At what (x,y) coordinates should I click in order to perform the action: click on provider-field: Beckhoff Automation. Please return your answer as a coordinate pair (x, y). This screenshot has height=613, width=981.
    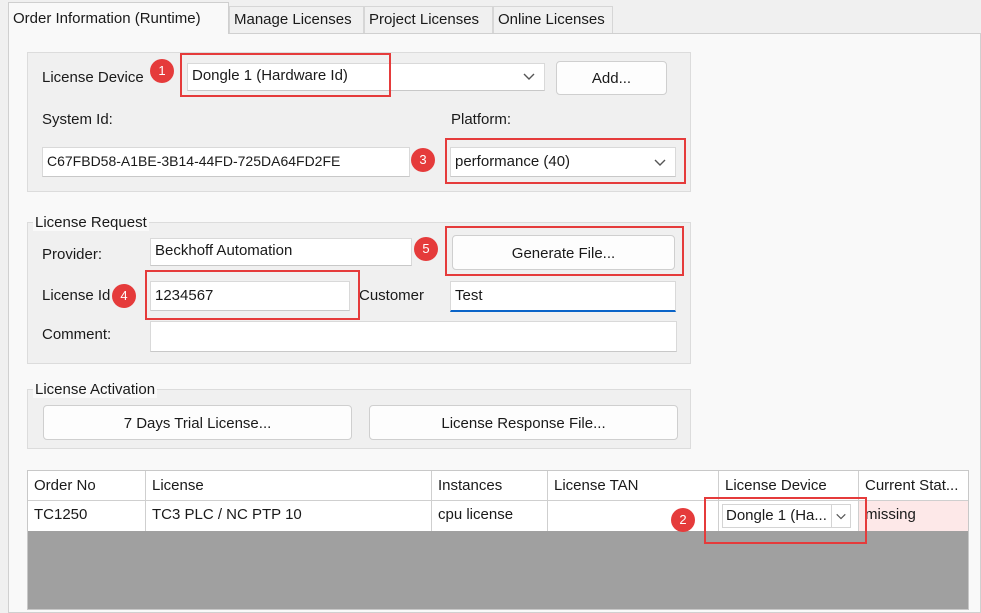
    Looking at the image, I should click on (281, 252).